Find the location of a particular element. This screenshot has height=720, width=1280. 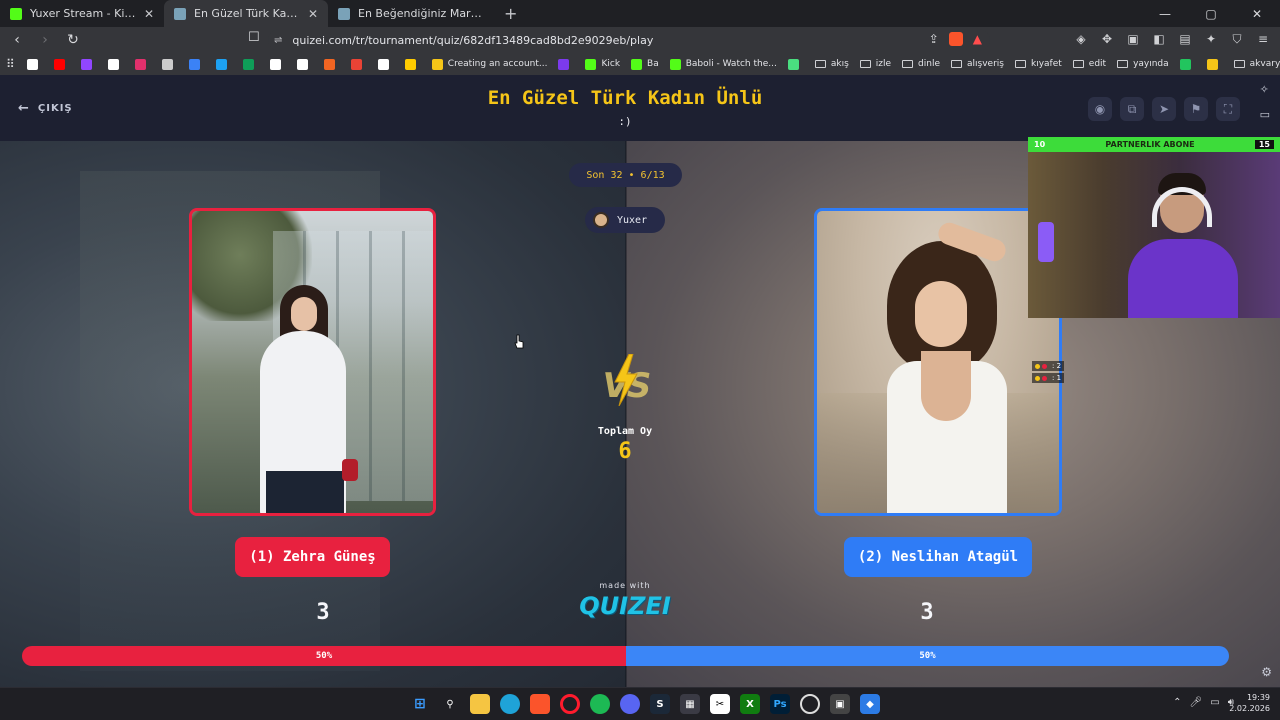

sidebar-icon: ◧ is located at coordinates (1159, 39).